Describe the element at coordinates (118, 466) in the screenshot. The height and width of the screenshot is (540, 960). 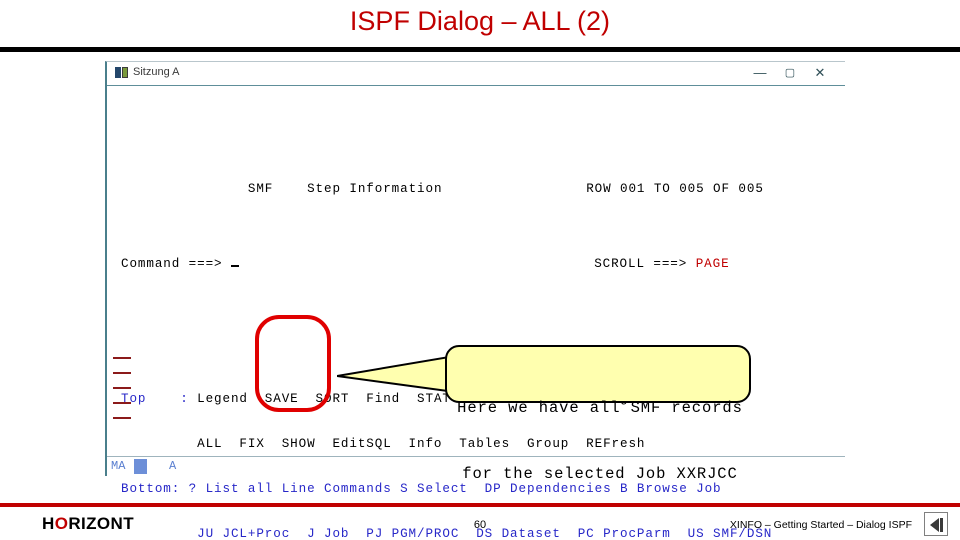
I see `status-mode-label: MA` at that location.